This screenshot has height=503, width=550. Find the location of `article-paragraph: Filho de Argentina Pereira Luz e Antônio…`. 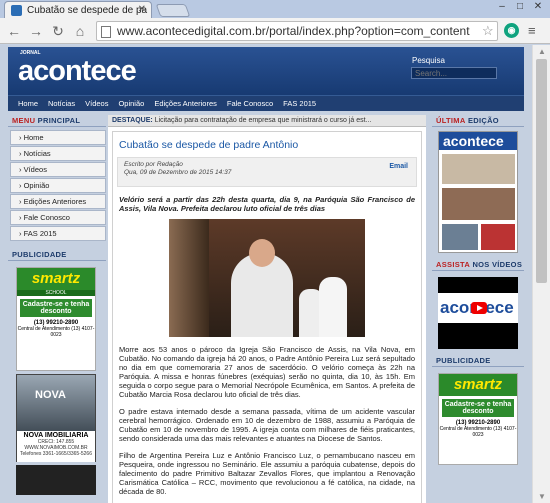

article-paragraph: Filho de Argentina Pereira Luz e Antônio… is located at coordinates (267, 473).